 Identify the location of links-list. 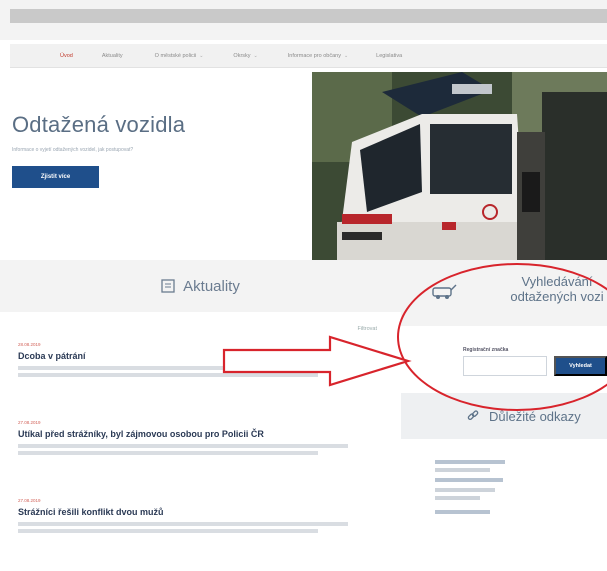
(521, 489).